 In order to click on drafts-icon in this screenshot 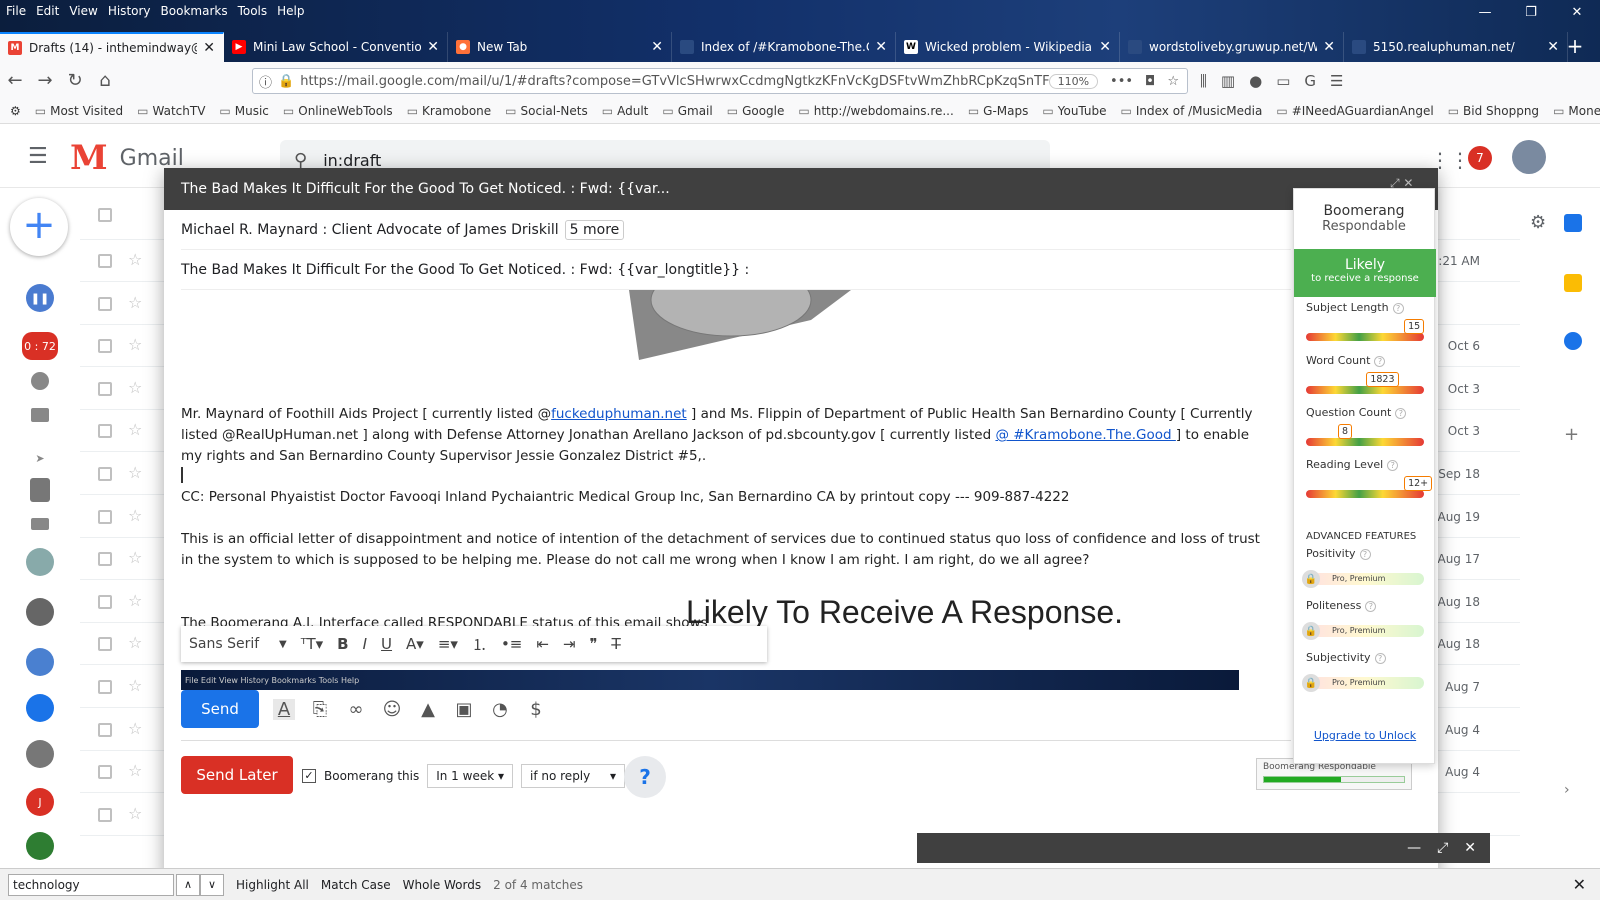, I will do `click(40, 490)`.